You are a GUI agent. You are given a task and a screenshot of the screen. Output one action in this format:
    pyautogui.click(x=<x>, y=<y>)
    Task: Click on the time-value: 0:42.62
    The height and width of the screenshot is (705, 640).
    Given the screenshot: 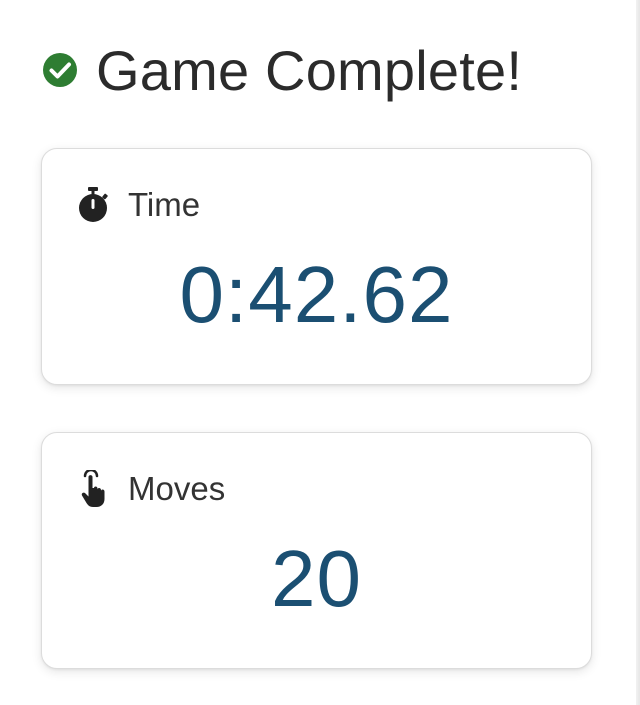 What is the action you would take?
    pyautogui.click(x=316, y=294)
    